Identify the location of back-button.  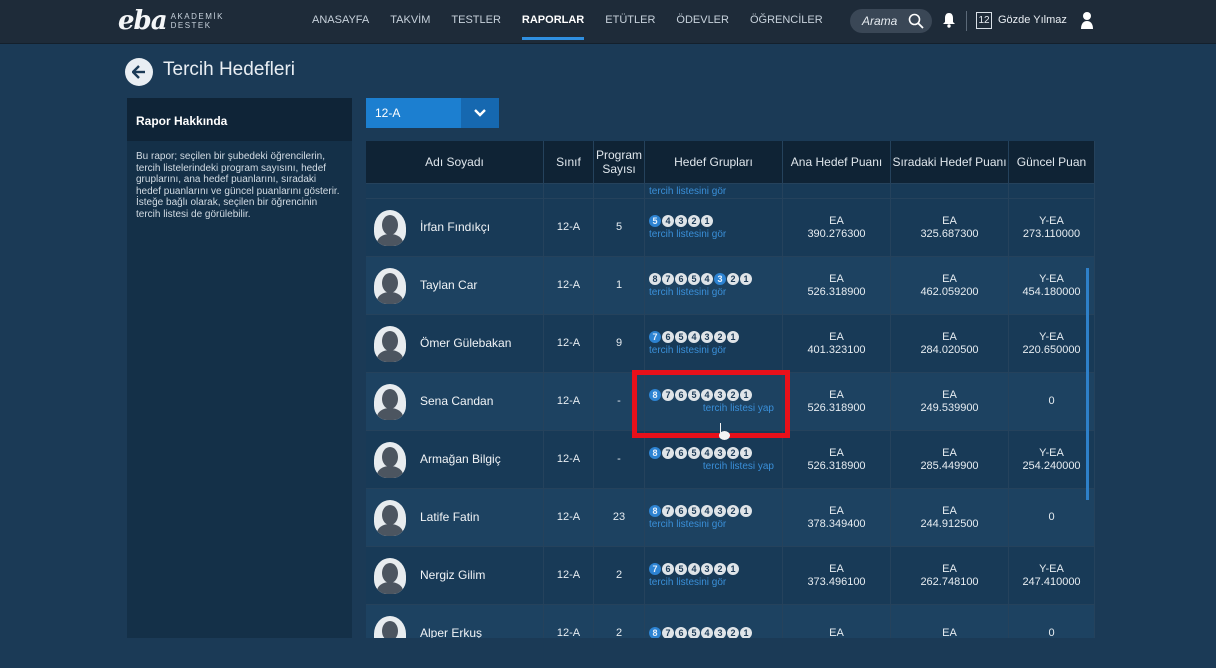
(139, 72).